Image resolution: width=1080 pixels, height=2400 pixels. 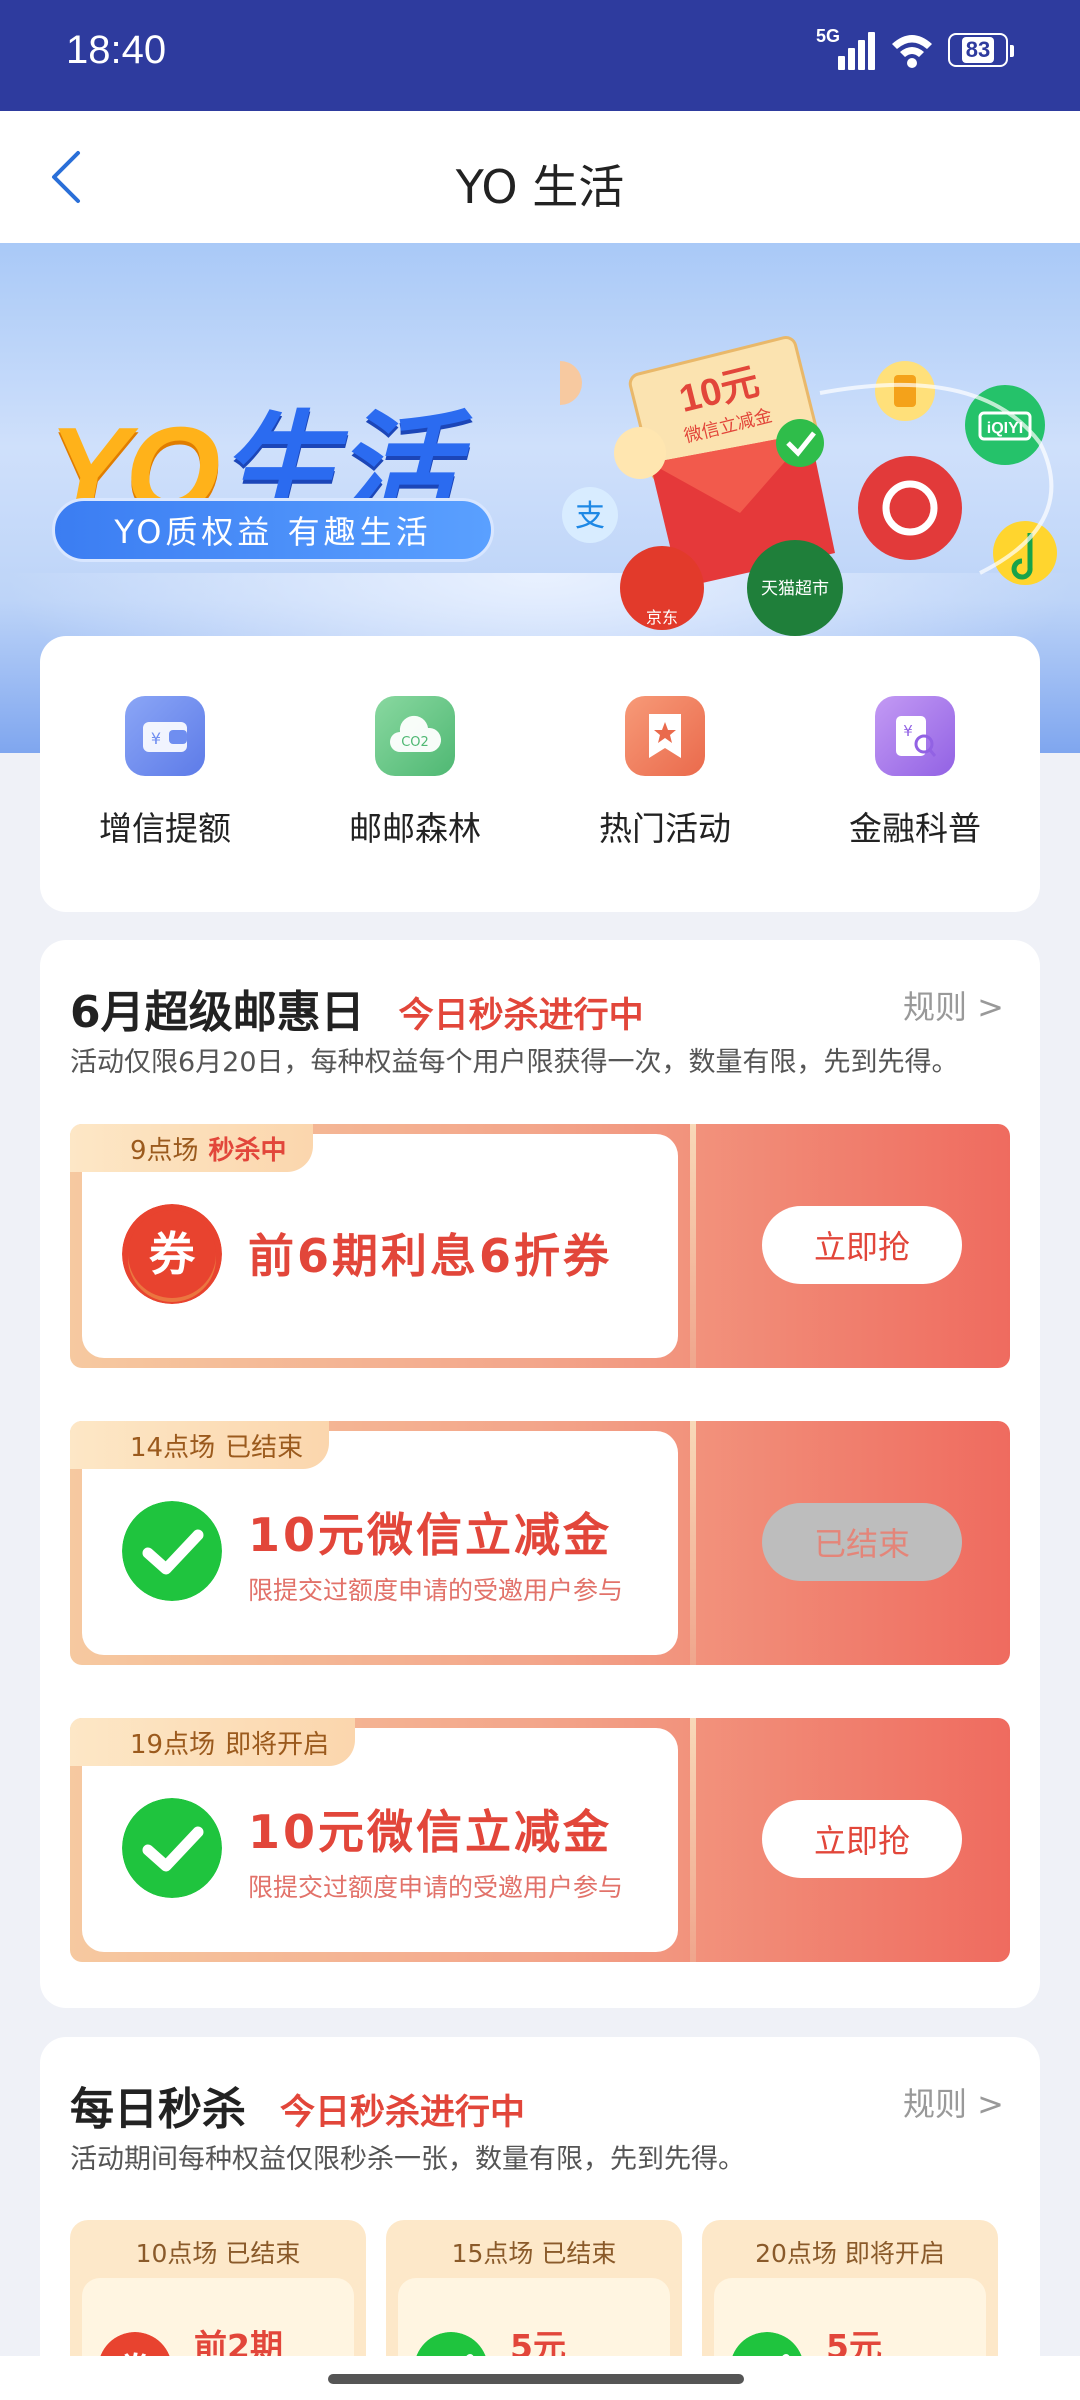 What do you see at coordinates (915, 804) in the screenshot?
I see `quick-item-finance: ¥ 金融科普` at bounding box center [915, 804].